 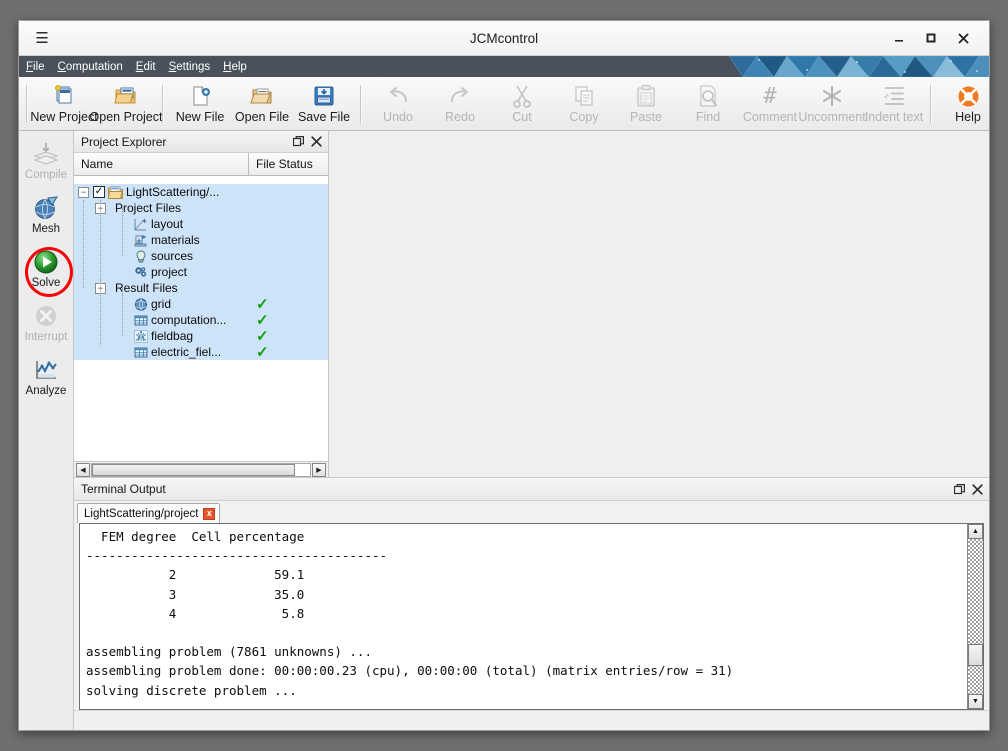 What do you see at coordinates (94, 66) in the screenshot?
I see `menu-computation-rest: omputation` at bounding box center [94, 66].